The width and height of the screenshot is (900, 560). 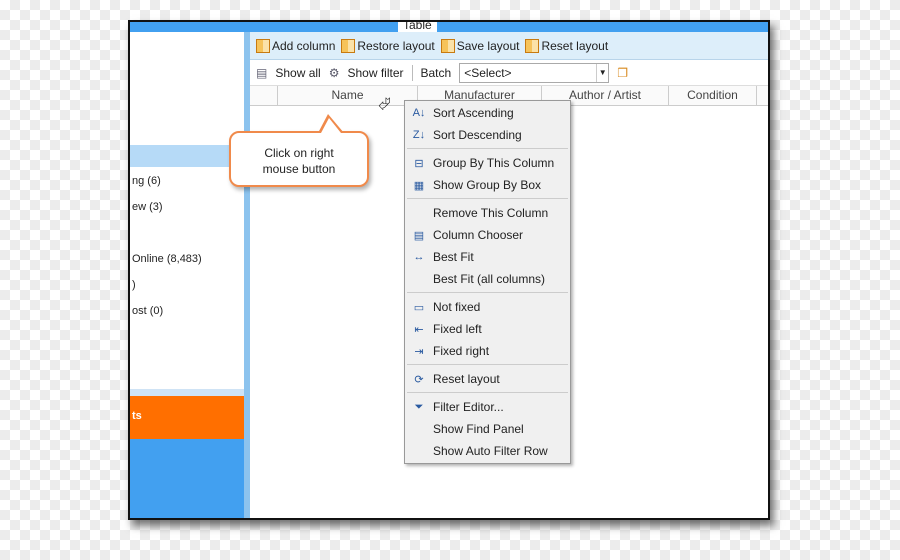 What do you see at coordinates (447, 45) in the screenshot?
I see `save-layout-icon` at bounding box center [447, 45].